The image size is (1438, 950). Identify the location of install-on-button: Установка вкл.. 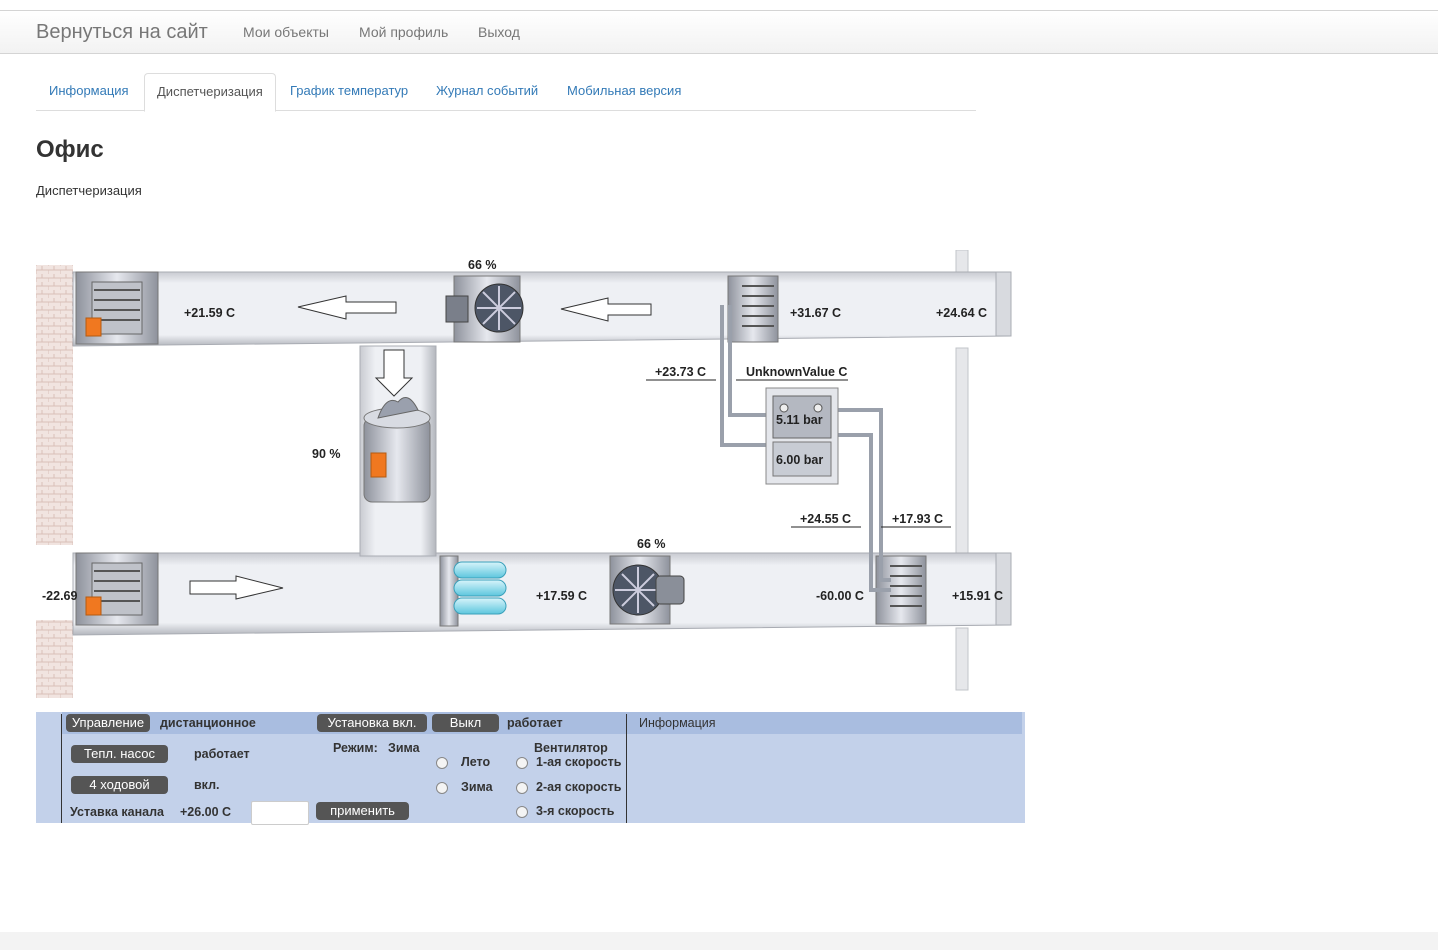
(372, 723).